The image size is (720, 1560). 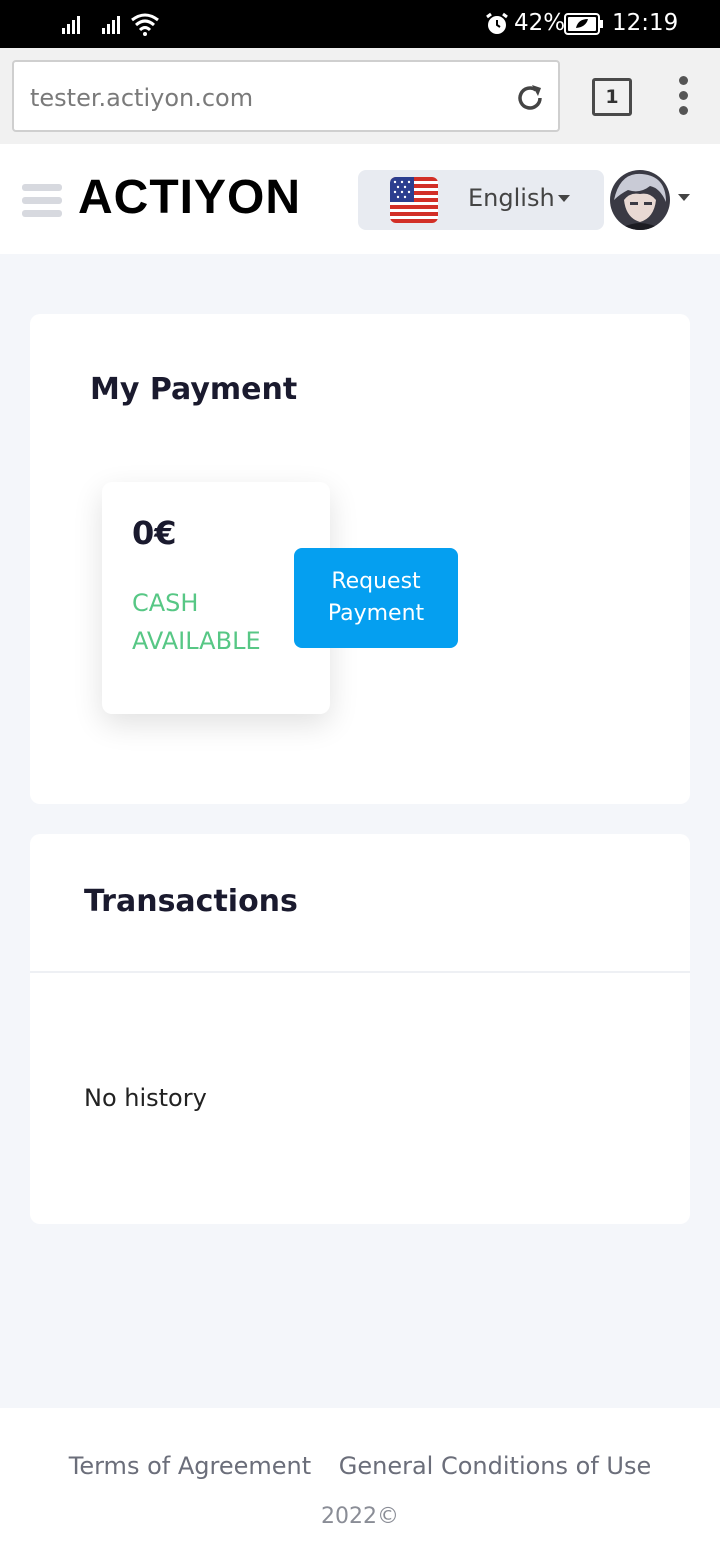 I want to click on request-payment-button: Request Payment, so click(x=376, y=598).